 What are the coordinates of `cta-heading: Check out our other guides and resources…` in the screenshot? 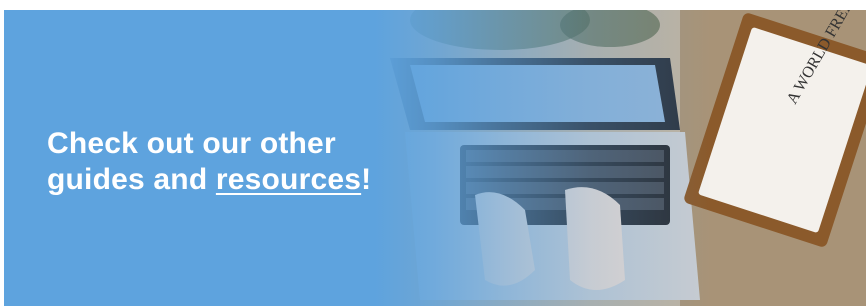 It's located at (209, 162).